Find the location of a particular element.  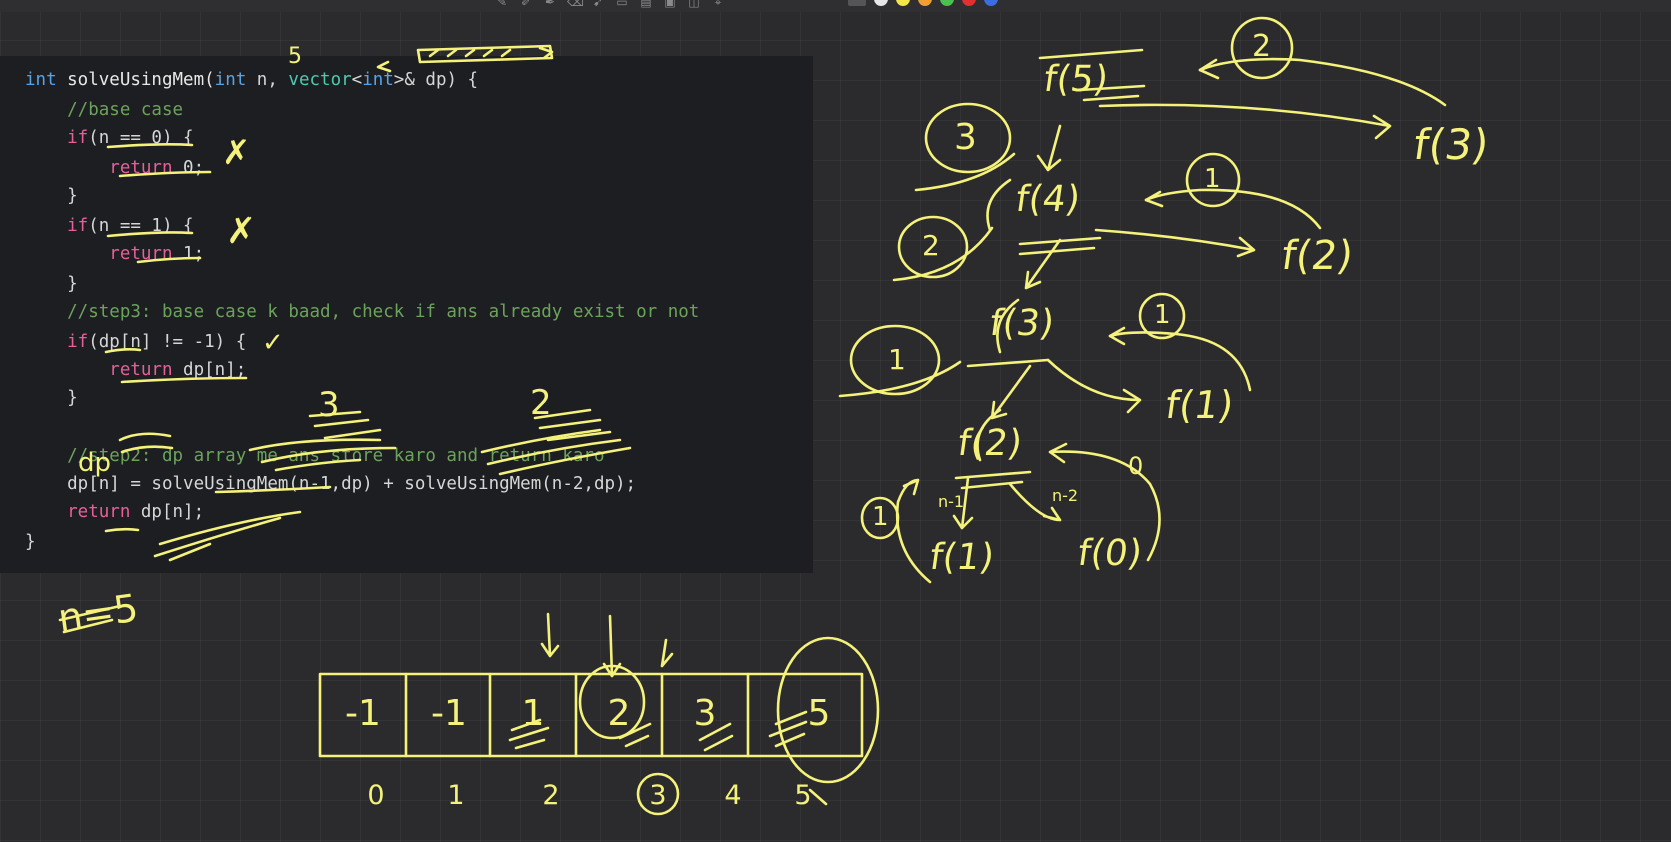

call-f3-right: f(3) is located at coordinates (1451, 144).